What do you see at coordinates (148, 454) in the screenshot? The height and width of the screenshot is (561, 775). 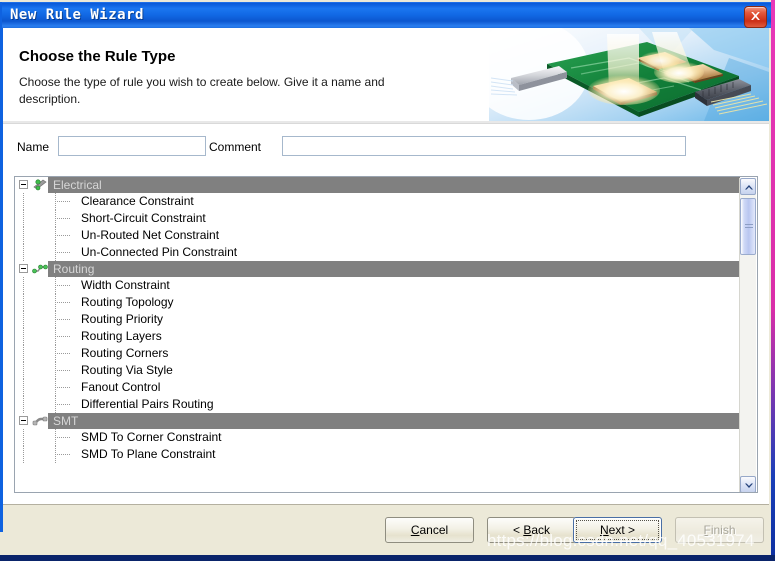 I see `tree-item-label: SMD To Plane Constraint` at bounding box center [148, 454].